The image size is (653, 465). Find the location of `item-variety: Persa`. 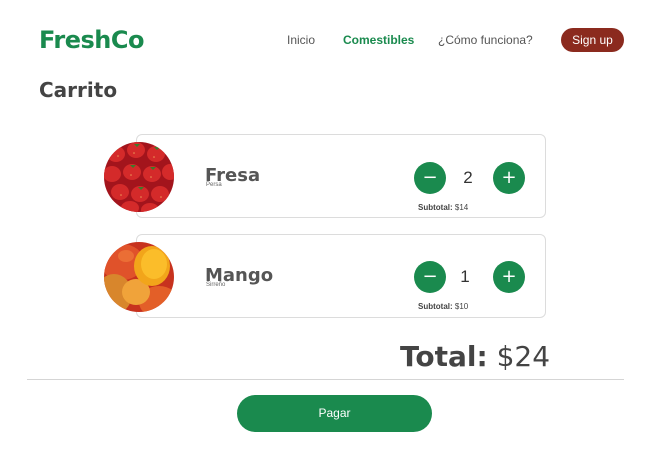

item-variety: Persa is located at coordinates (214, 185).